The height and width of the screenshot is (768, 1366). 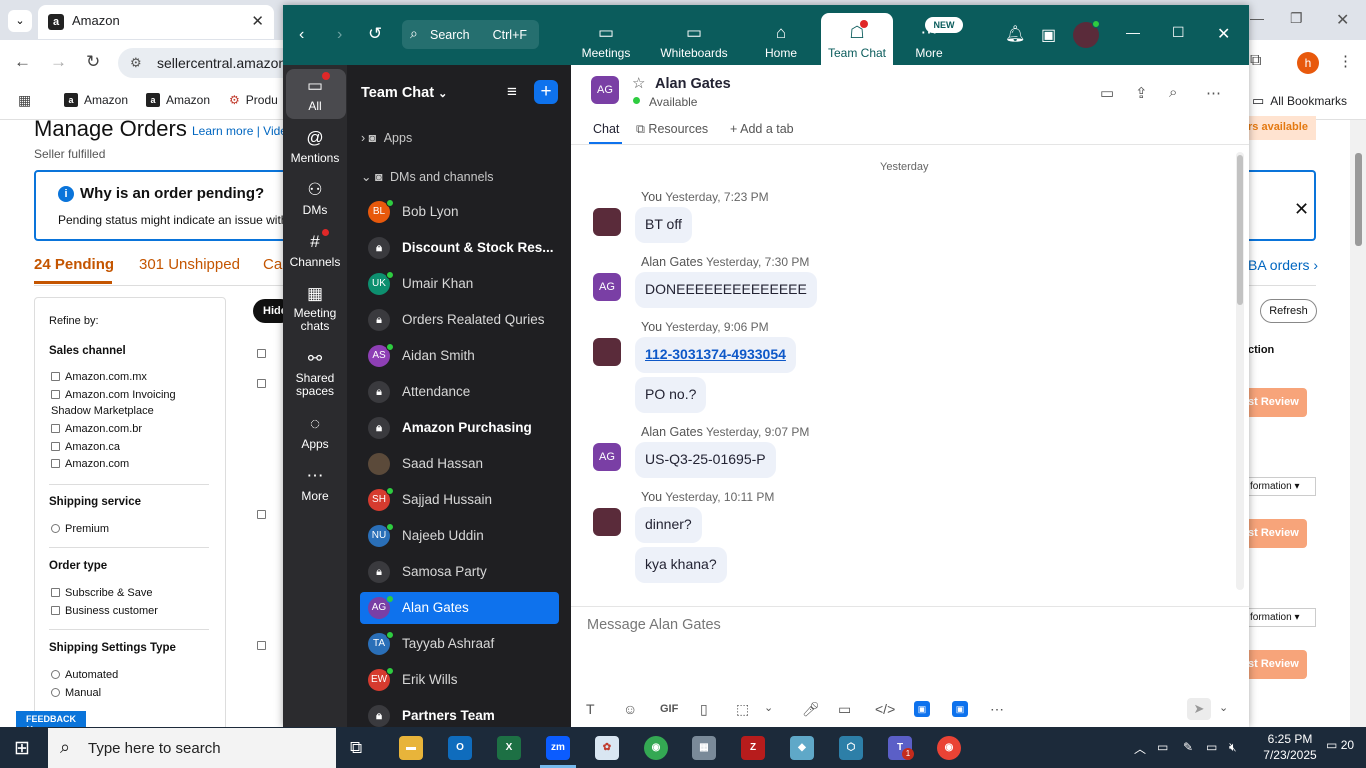 I want to click on contact-umair-khan: UK Umair Khan, so click(x=459, y=284).